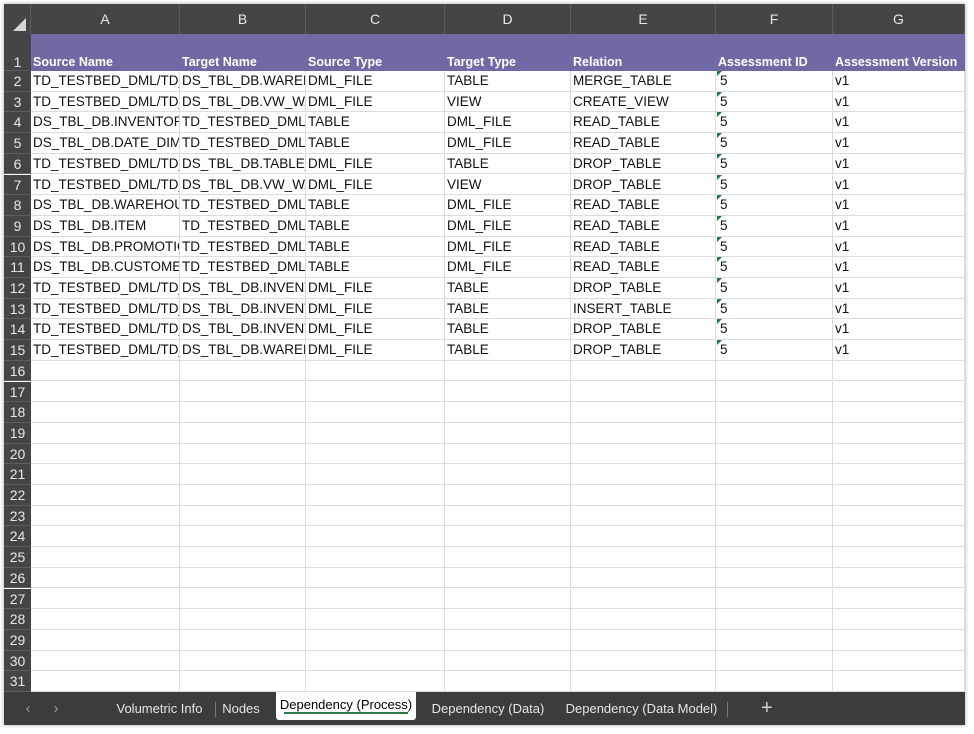 The width and height of the screenshot is (974, 734). What do you see at coordinates (774, 185) in the screenshot?
I see `cell-f7: 5` at bounding box center [774, 185].